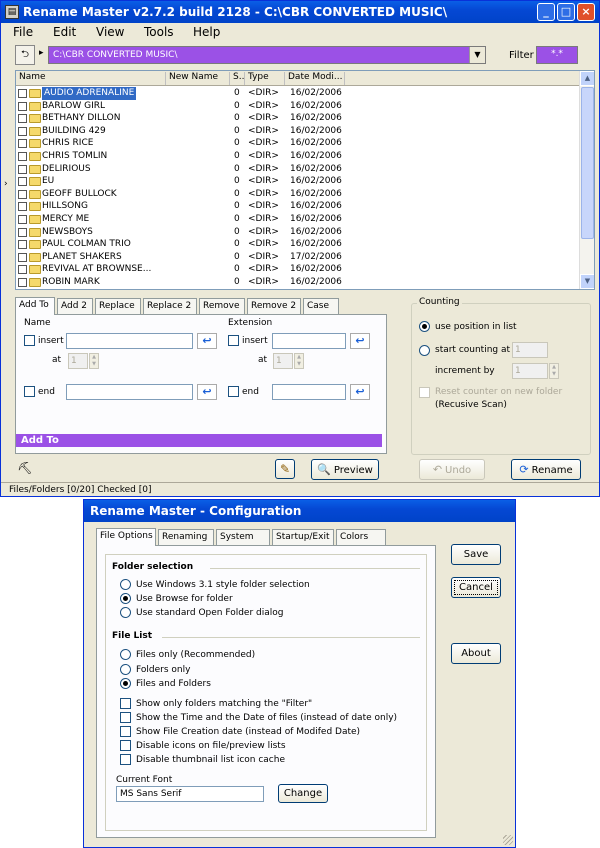 The height and width of the screenshot is (848, 600). I want to click on name-end-apply-icon: ↩, so click(207, 392).